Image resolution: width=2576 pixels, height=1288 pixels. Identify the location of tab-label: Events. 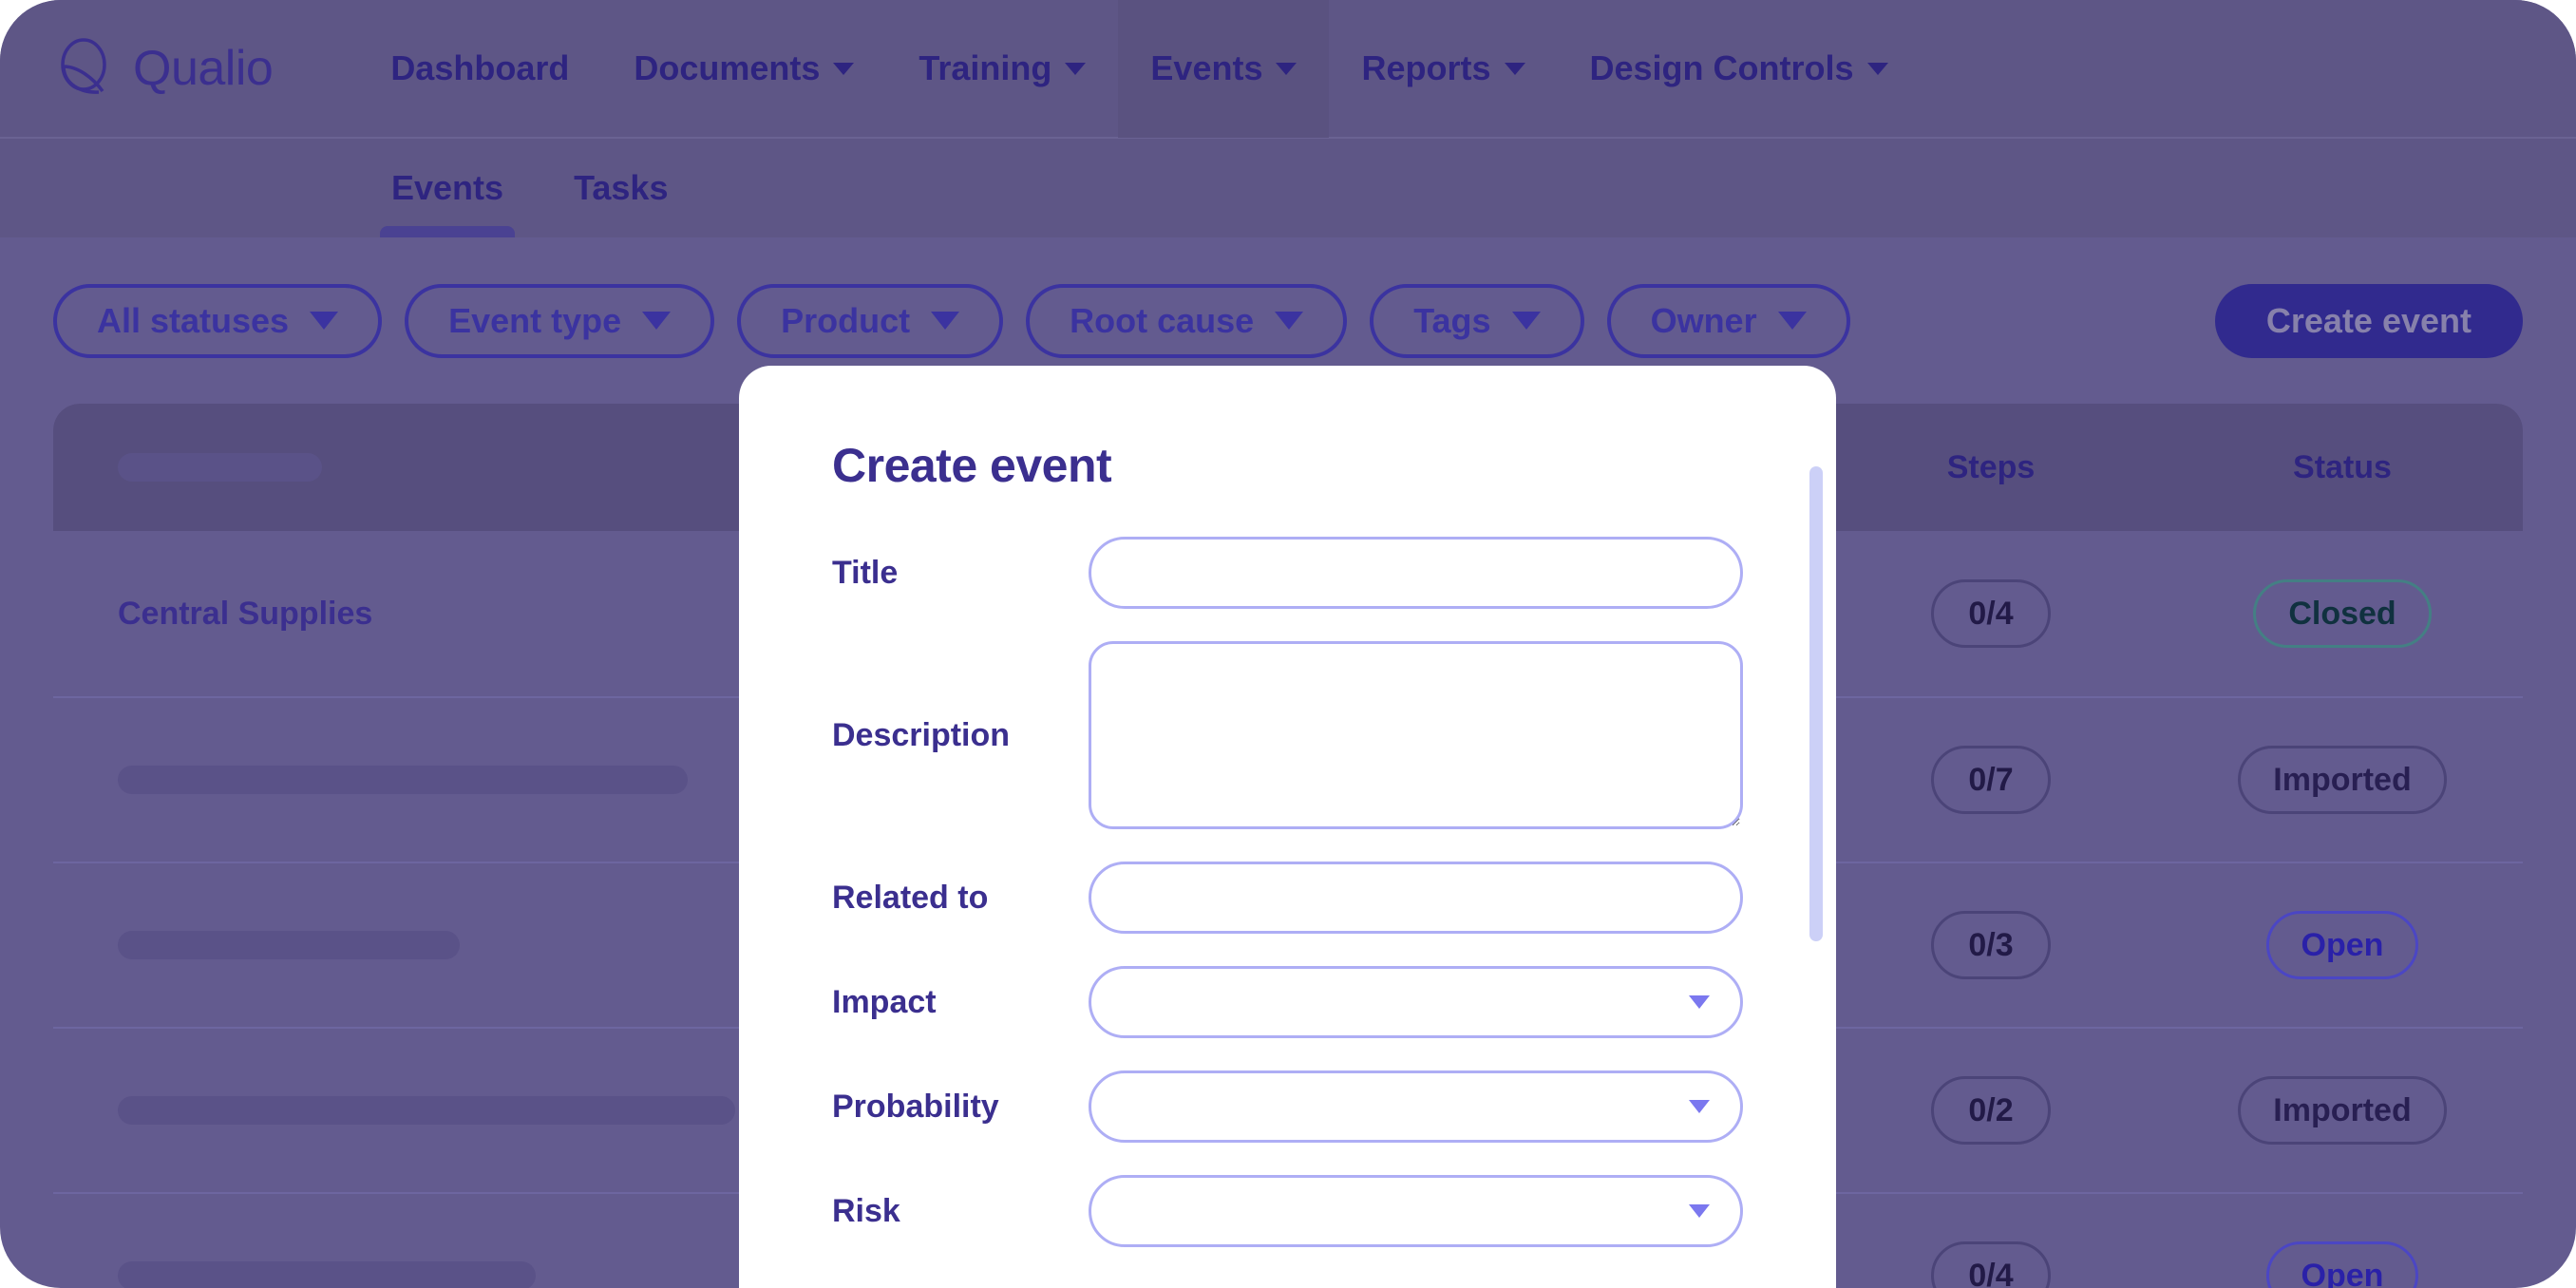
(447, 187).